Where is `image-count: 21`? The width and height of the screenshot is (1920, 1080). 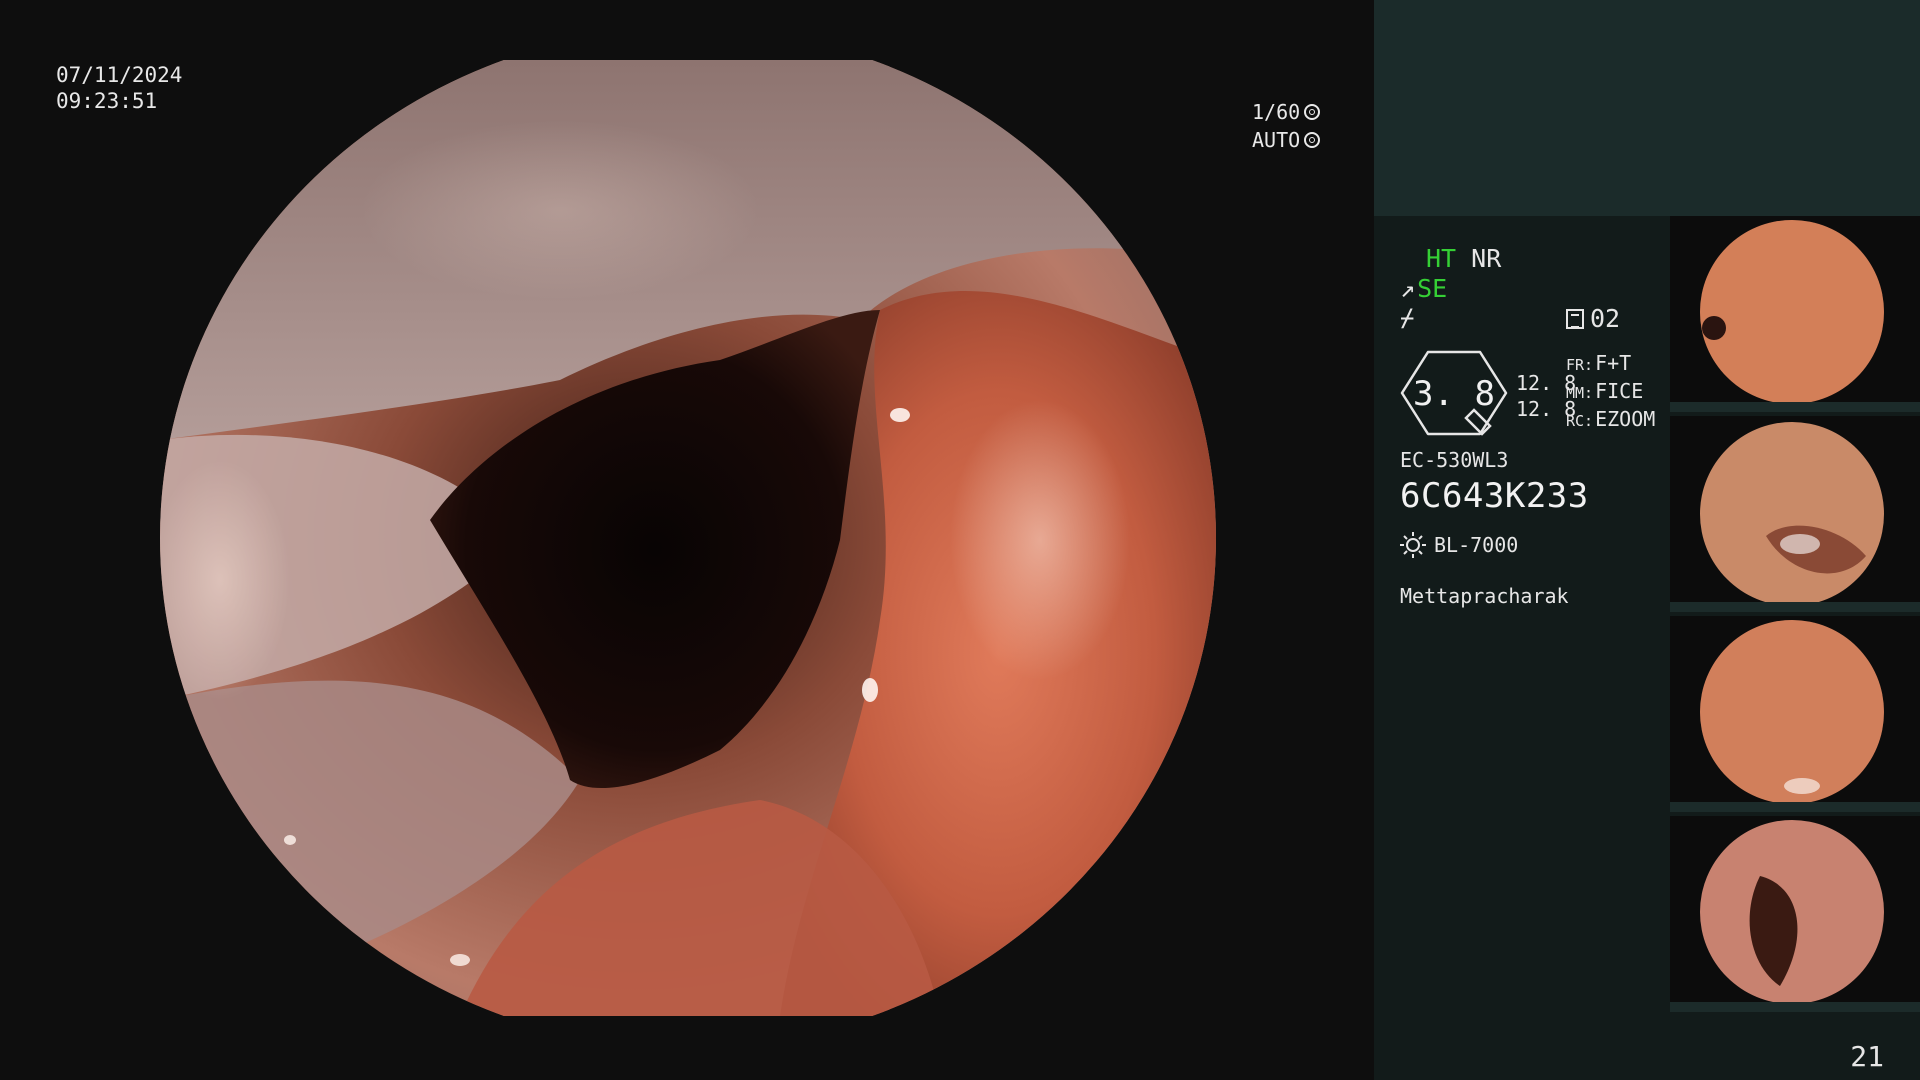 image-count: 21 is located at coordinates (1867, 1056).